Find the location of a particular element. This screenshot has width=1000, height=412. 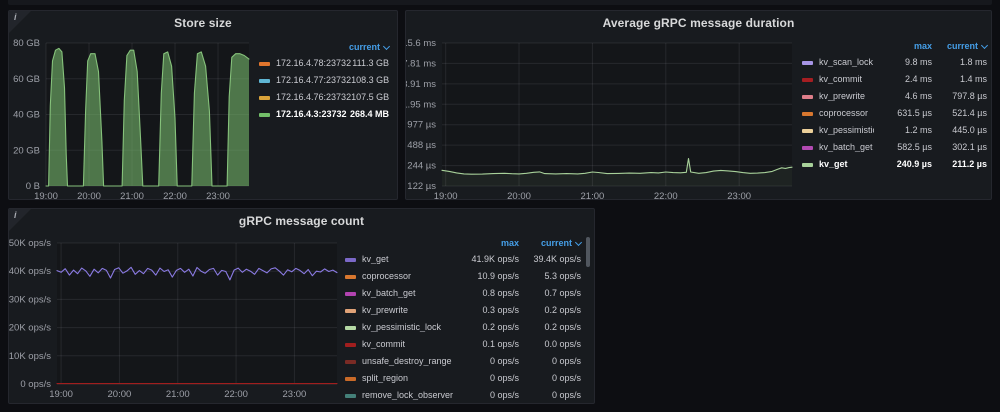

series-current-value: 797.8 µs is located at coordinates (969, 96).